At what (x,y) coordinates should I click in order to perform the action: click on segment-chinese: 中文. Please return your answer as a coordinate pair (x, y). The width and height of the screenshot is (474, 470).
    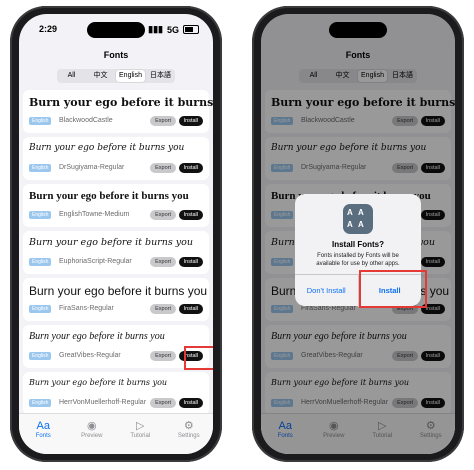
    Looking at the image, I should click on (100, 76).